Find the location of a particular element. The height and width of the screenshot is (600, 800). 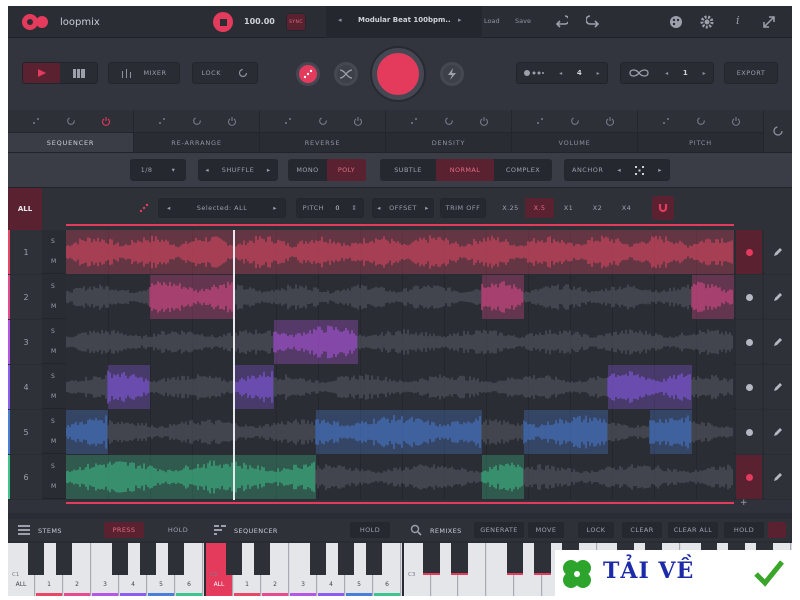

division-select: 1/8 ▾ is located at coordinates (158, 170).